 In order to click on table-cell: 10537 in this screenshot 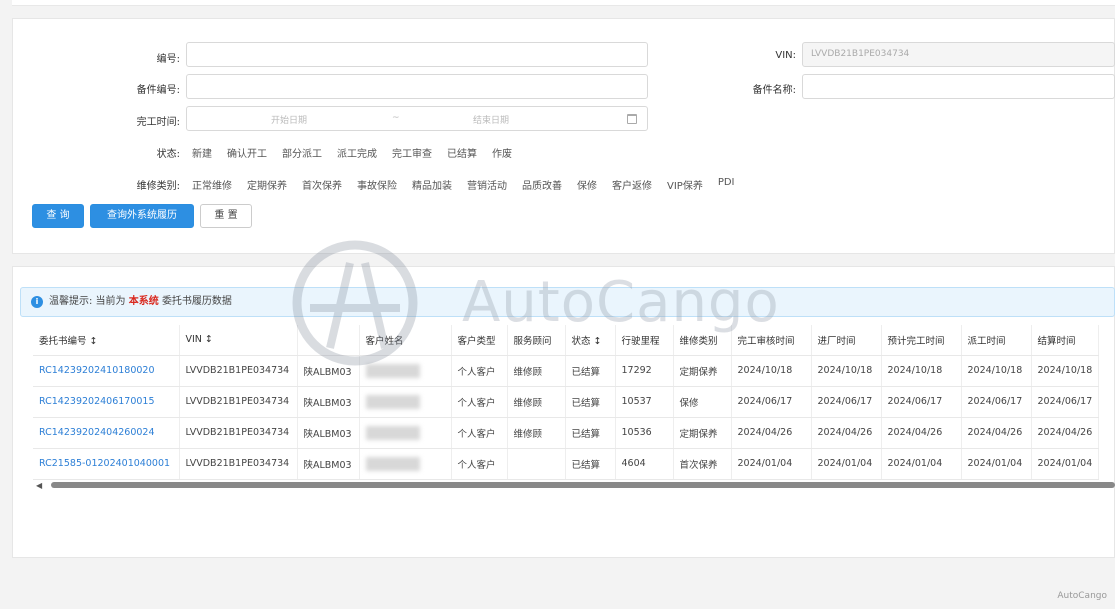, I will do `click(644, 402)`.